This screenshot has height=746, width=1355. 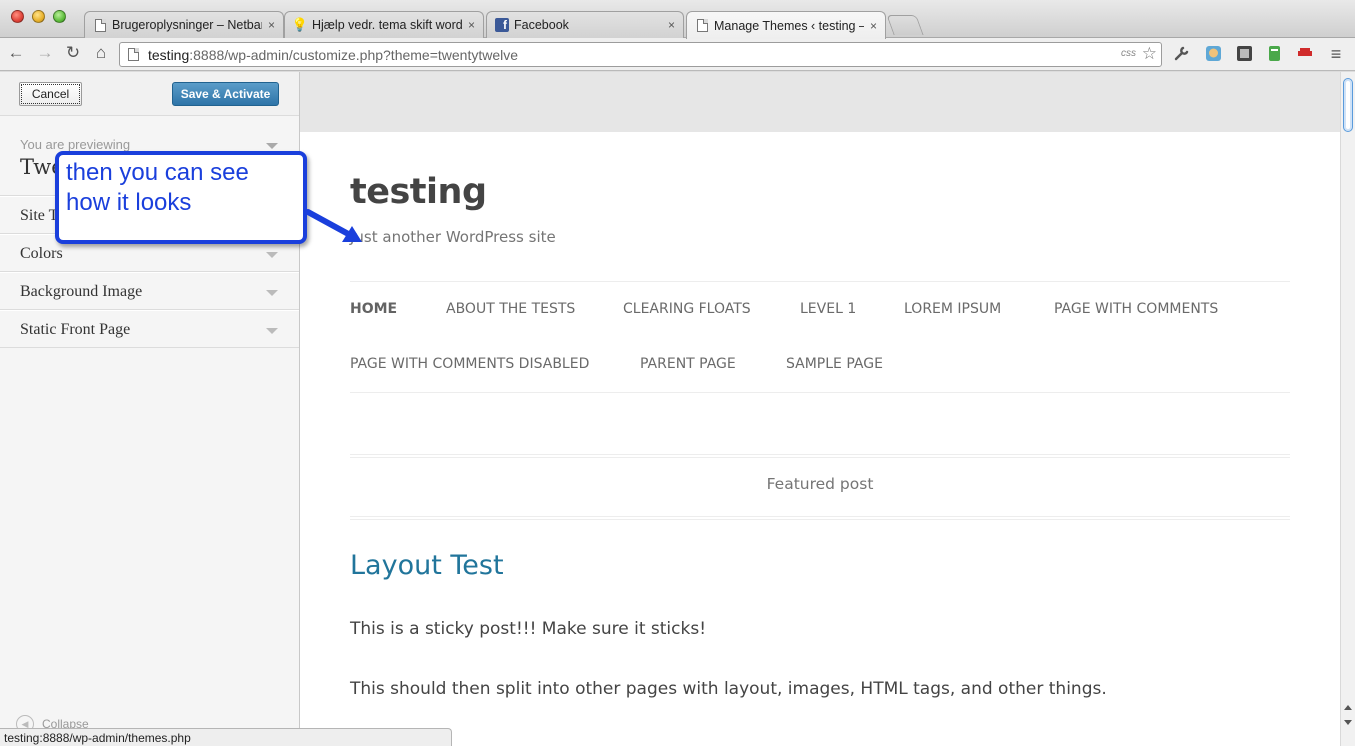 I want to click on reload-icon: ↻, so click(x=73, y=53).